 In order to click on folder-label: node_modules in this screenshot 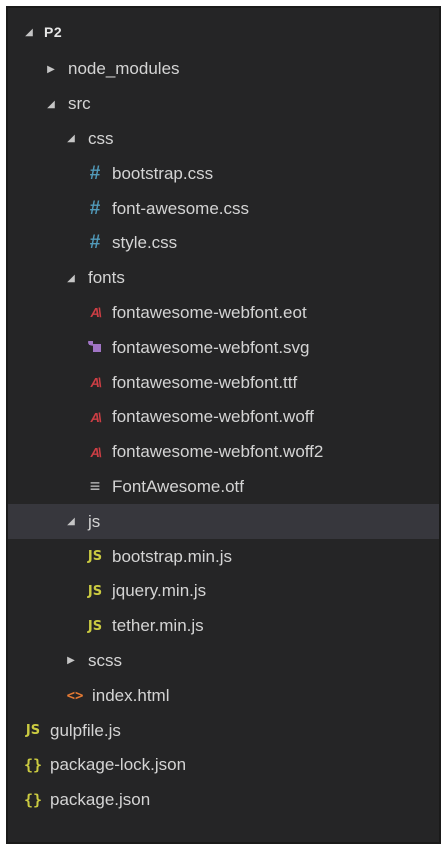, I will do `click(124, 69)`.